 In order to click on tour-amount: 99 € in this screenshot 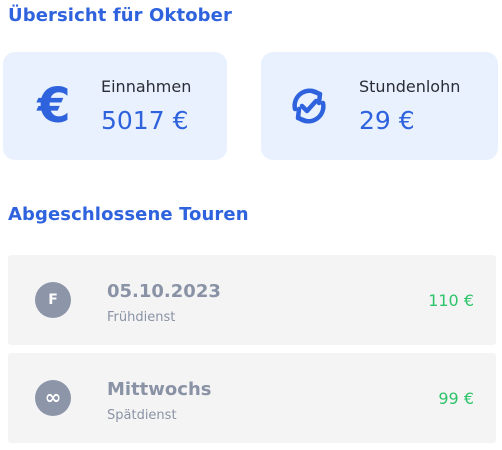, I will do `click(456, 398)`.